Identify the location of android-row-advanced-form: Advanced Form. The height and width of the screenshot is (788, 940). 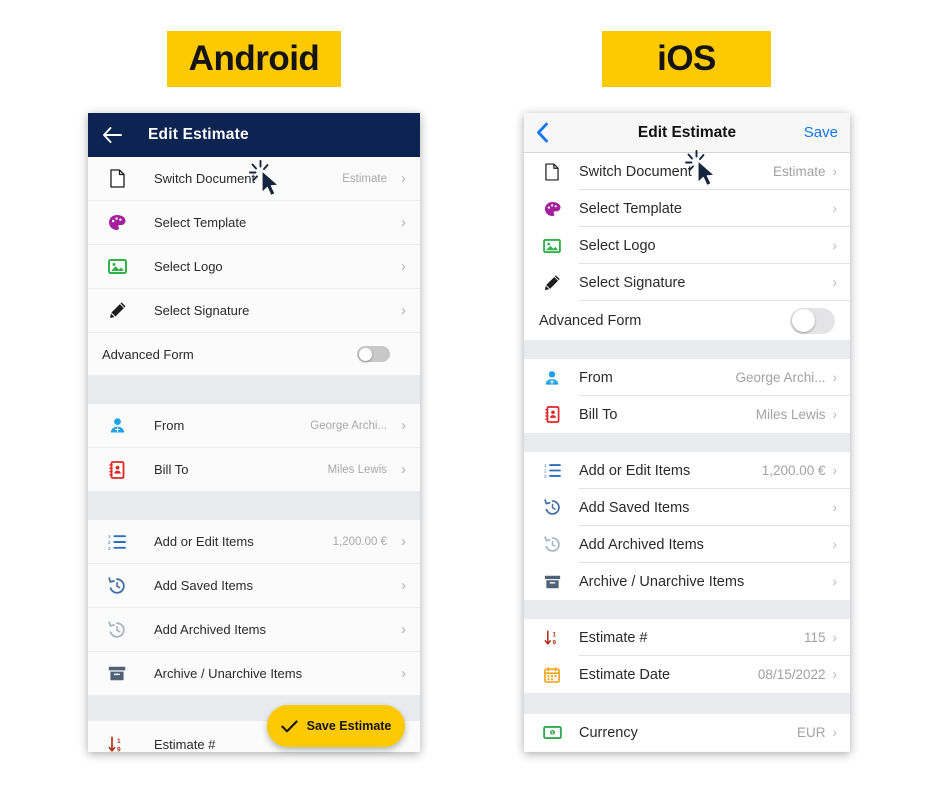
(254, 354).